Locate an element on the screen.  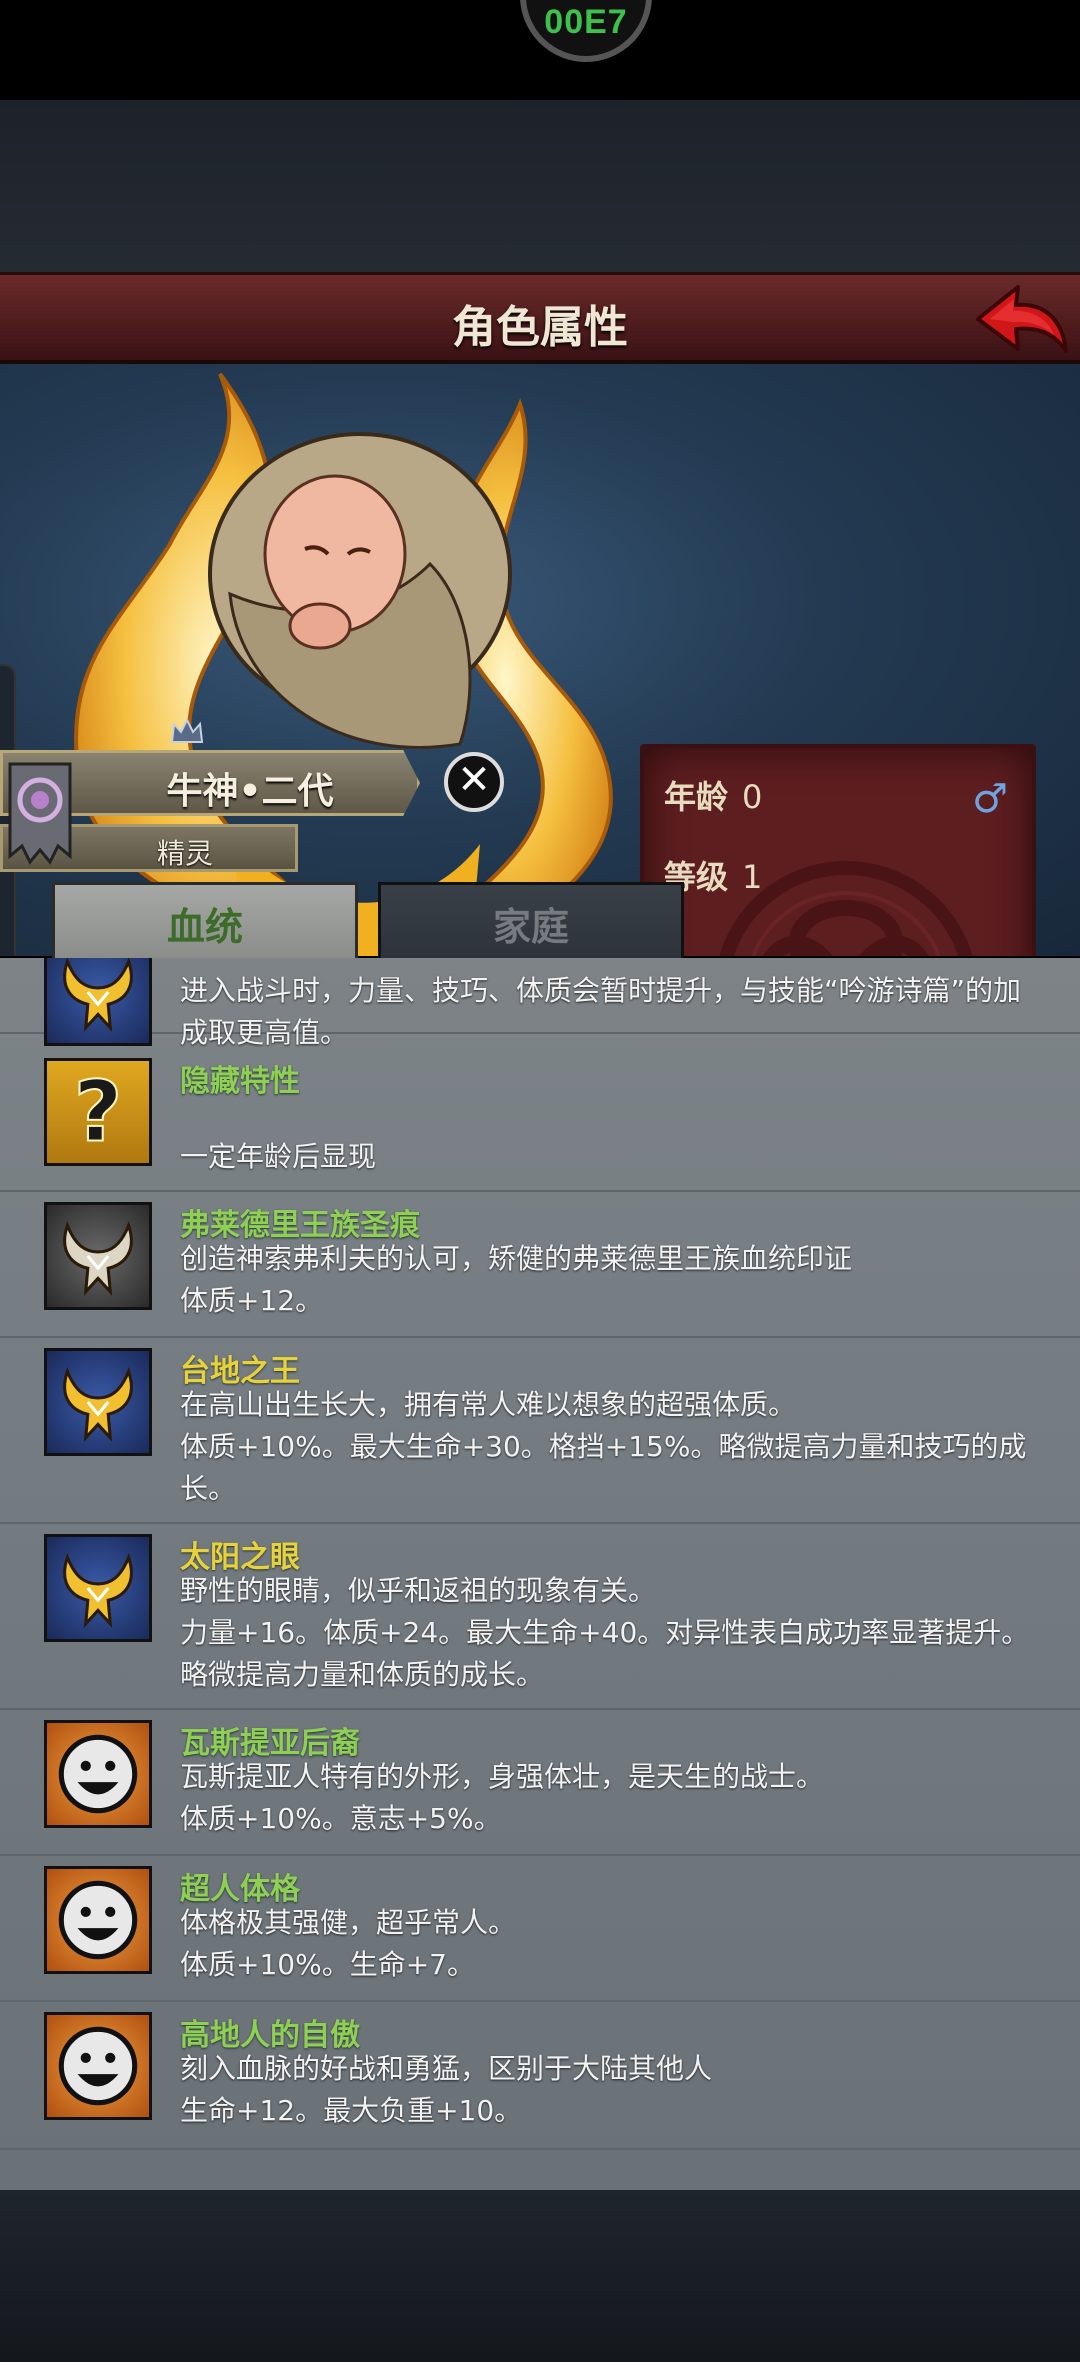
trait-description-line: 体质+10%。最大生命+30。格挡+15%。略微提高力量和技巧的成长。 is located at coordinates (603, 1467).